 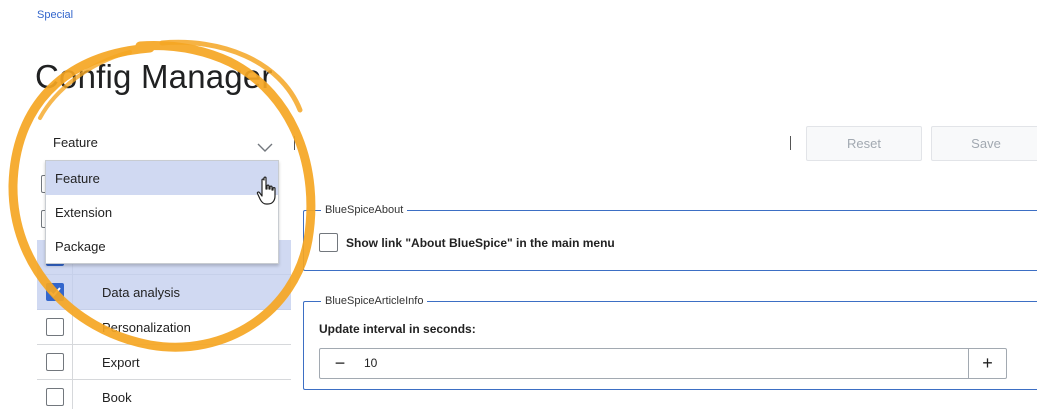 What do you see at coordinates (370, 363) in the screenshot?
I see `update-interval-input: 10` at bounding box center [370, 363].